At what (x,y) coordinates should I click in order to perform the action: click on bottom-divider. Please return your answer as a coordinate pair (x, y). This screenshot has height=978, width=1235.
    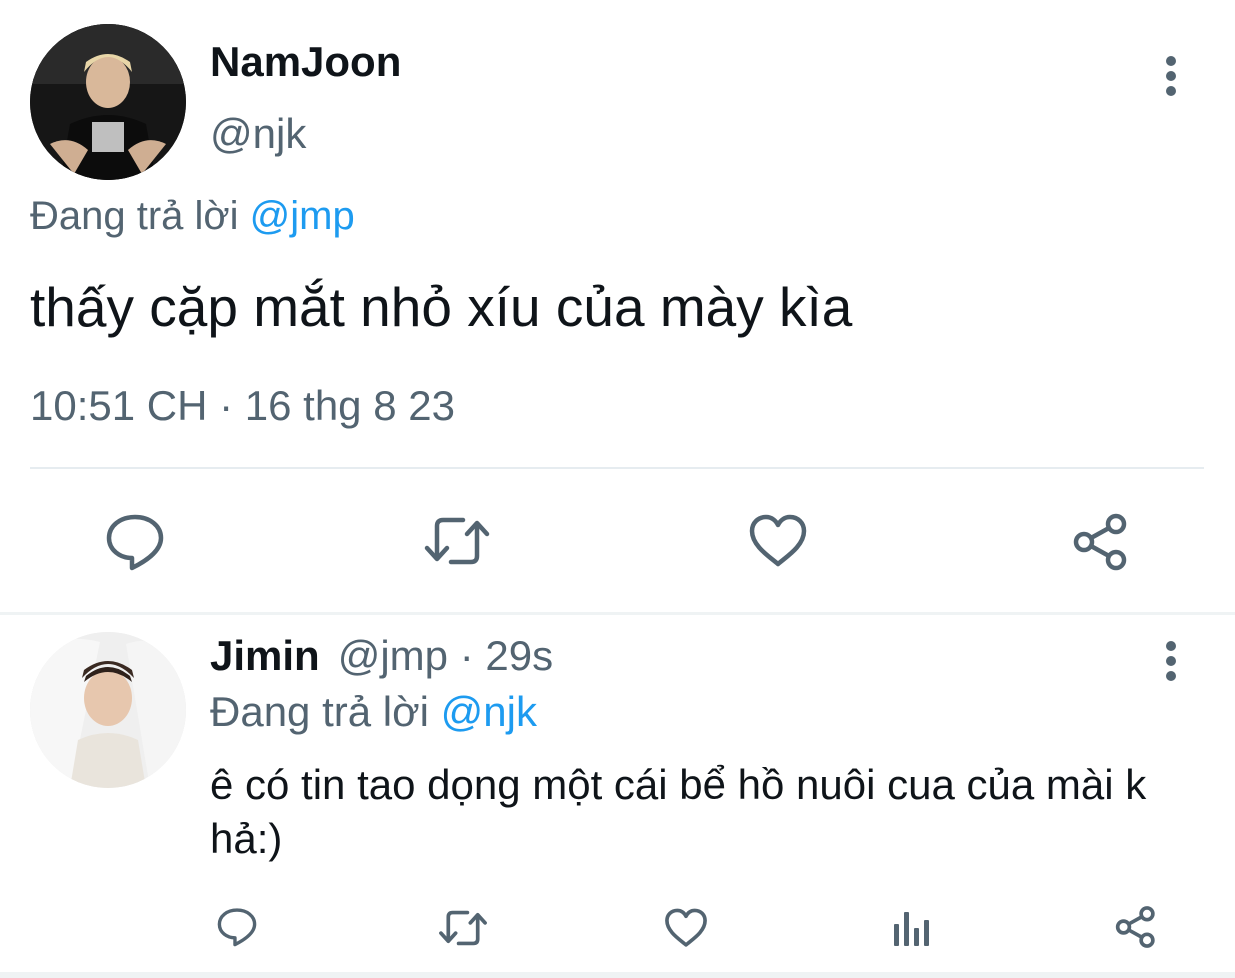
    Looking at the image, I should click on (617, 975).